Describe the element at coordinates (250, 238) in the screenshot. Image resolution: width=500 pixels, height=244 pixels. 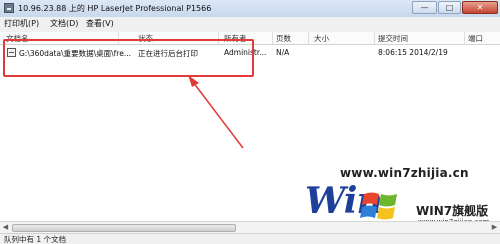
I see `status-bar: 队列中有 1 个文档` at that location.